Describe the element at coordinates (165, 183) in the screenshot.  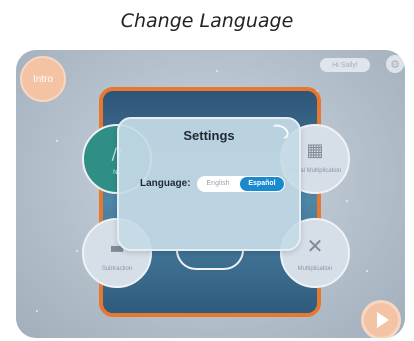
I see `language-label: Language:` at that location.